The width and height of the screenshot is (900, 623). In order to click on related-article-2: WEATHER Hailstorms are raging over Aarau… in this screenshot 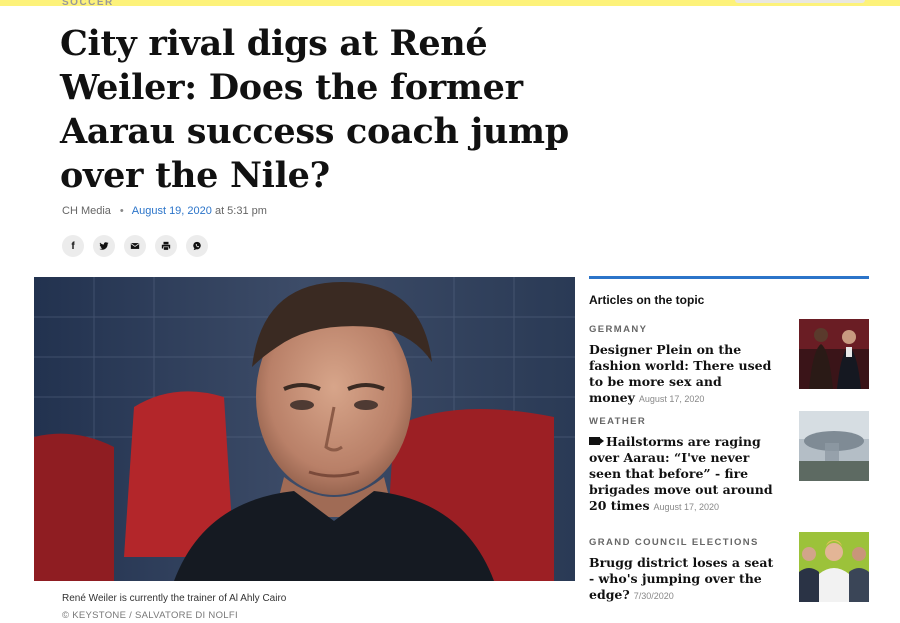, I will do `click(729, 463)`.